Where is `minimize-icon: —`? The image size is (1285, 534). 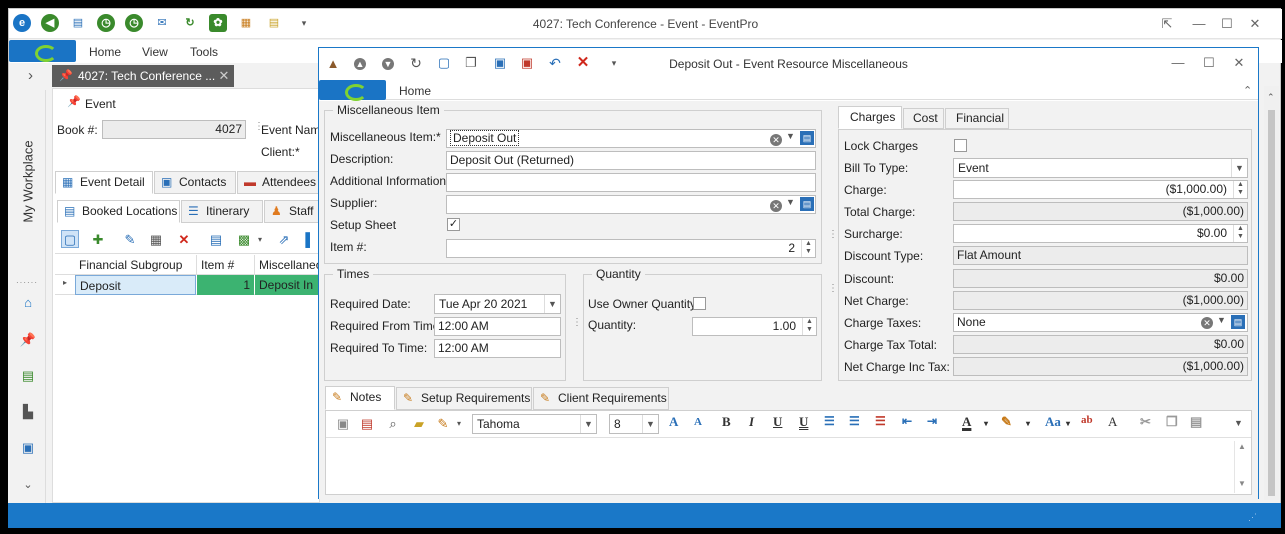
minimize-icon: — is located at coordinates (1199, 24).